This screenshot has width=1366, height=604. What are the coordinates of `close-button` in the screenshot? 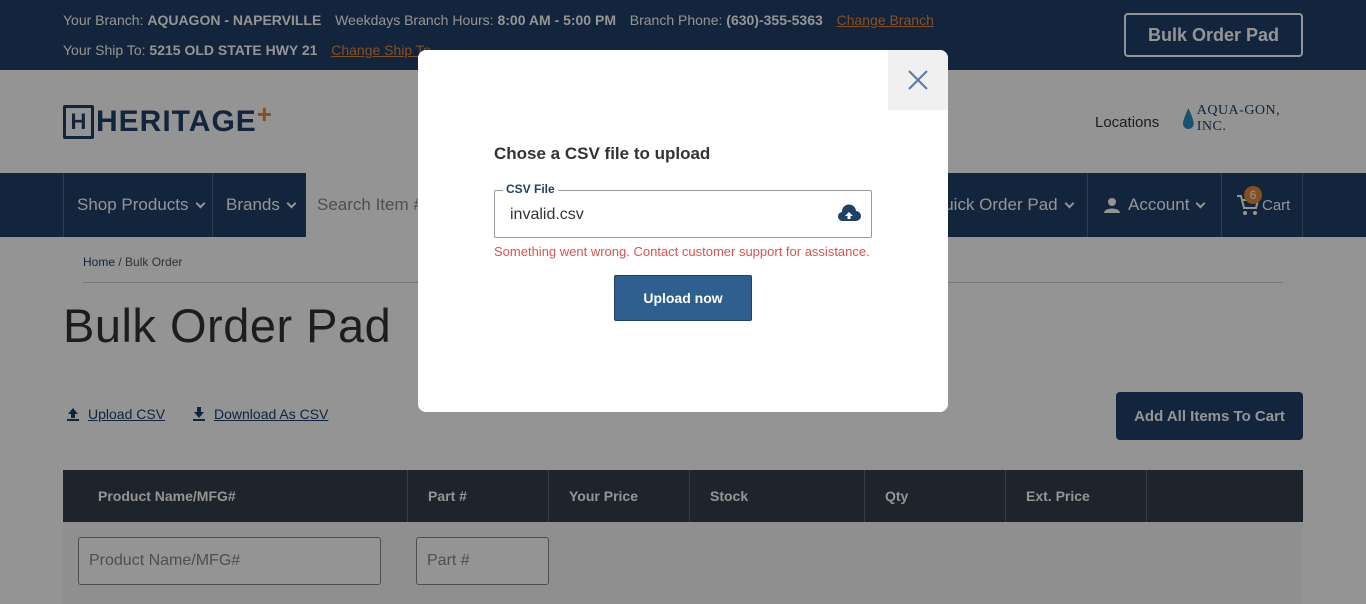 It's located at (918, 80).